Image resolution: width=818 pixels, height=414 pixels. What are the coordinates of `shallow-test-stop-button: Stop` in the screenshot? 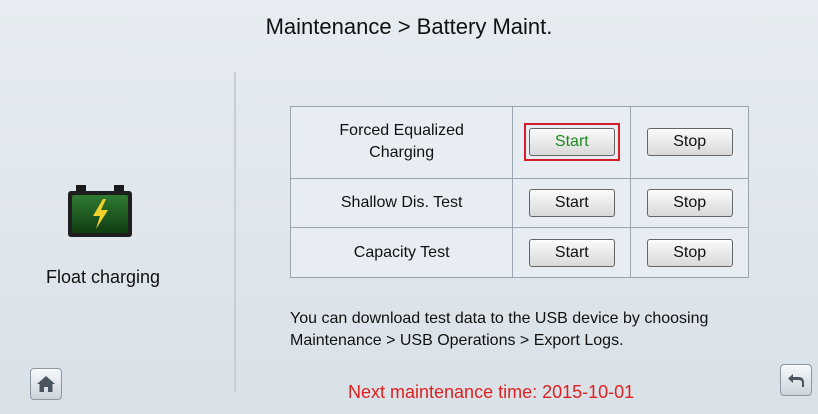 It's located at (689, 203).